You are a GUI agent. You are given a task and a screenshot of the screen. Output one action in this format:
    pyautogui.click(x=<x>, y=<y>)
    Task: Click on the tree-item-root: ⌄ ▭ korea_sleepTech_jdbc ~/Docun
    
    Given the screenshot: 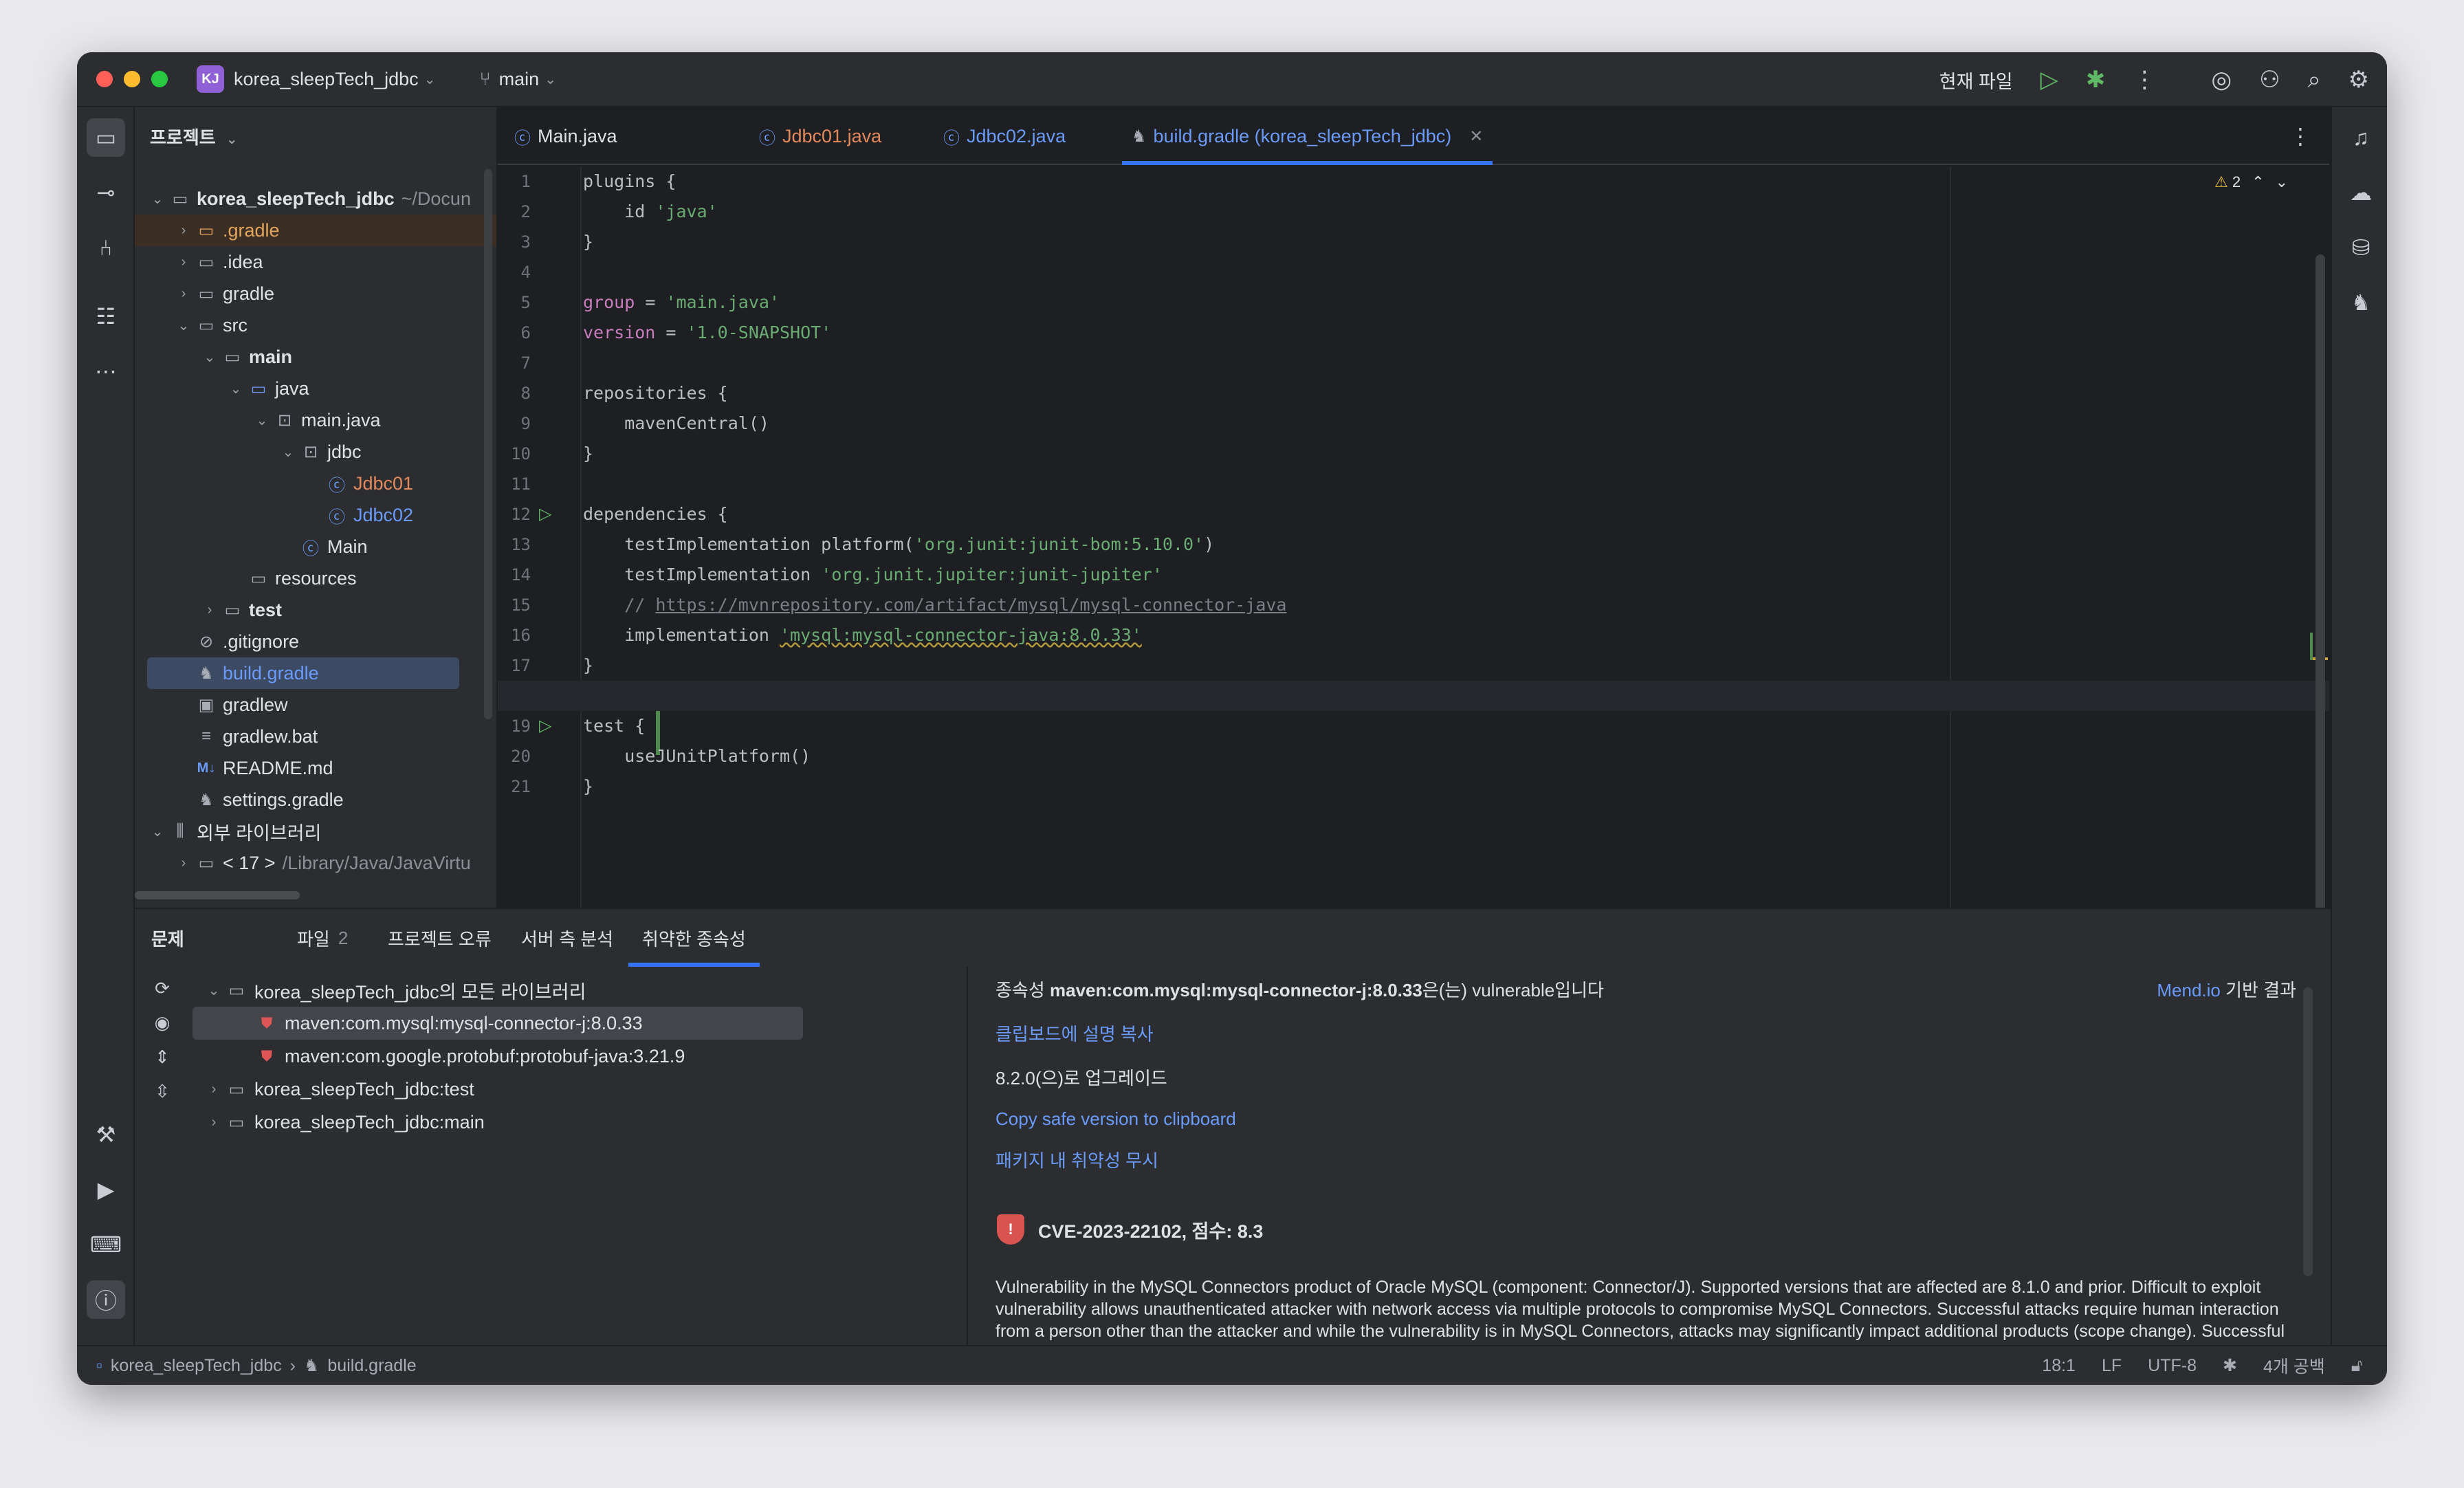 What is the action you would take?
    pyautogui.click(x=315, y=199)
    